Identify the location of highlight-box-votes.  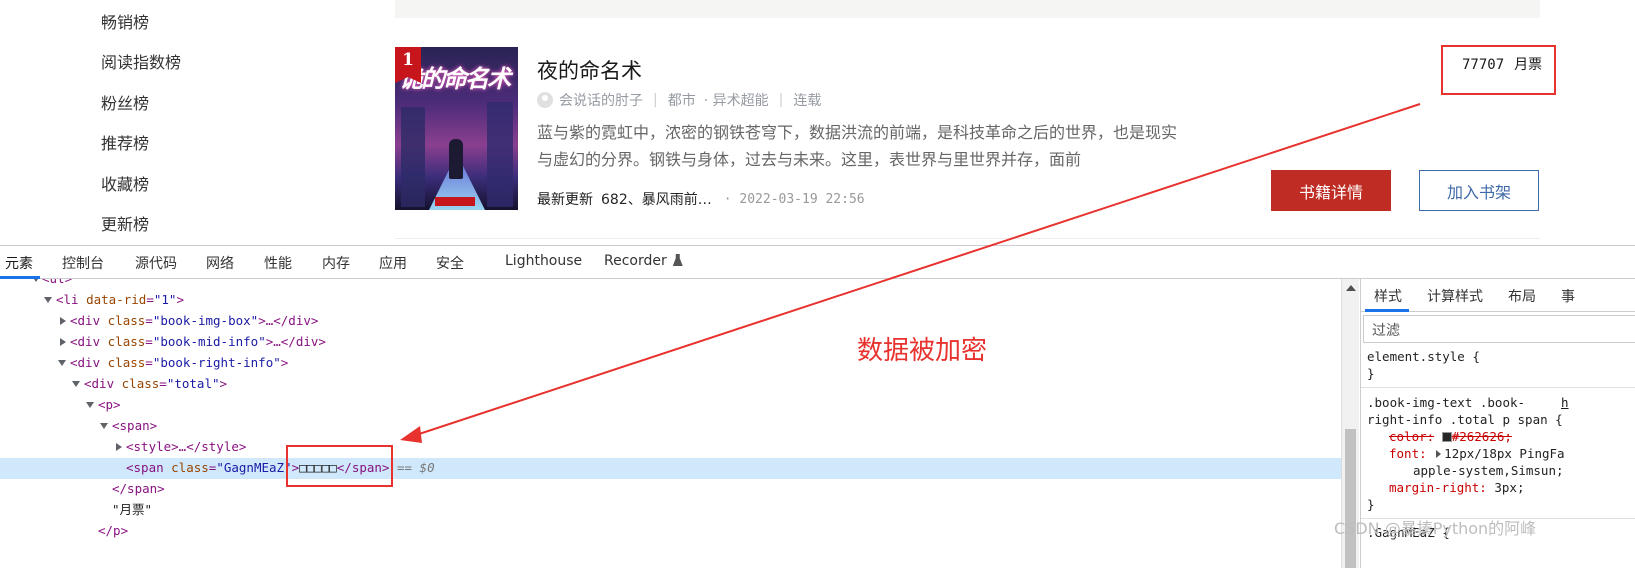
(1498, 70).